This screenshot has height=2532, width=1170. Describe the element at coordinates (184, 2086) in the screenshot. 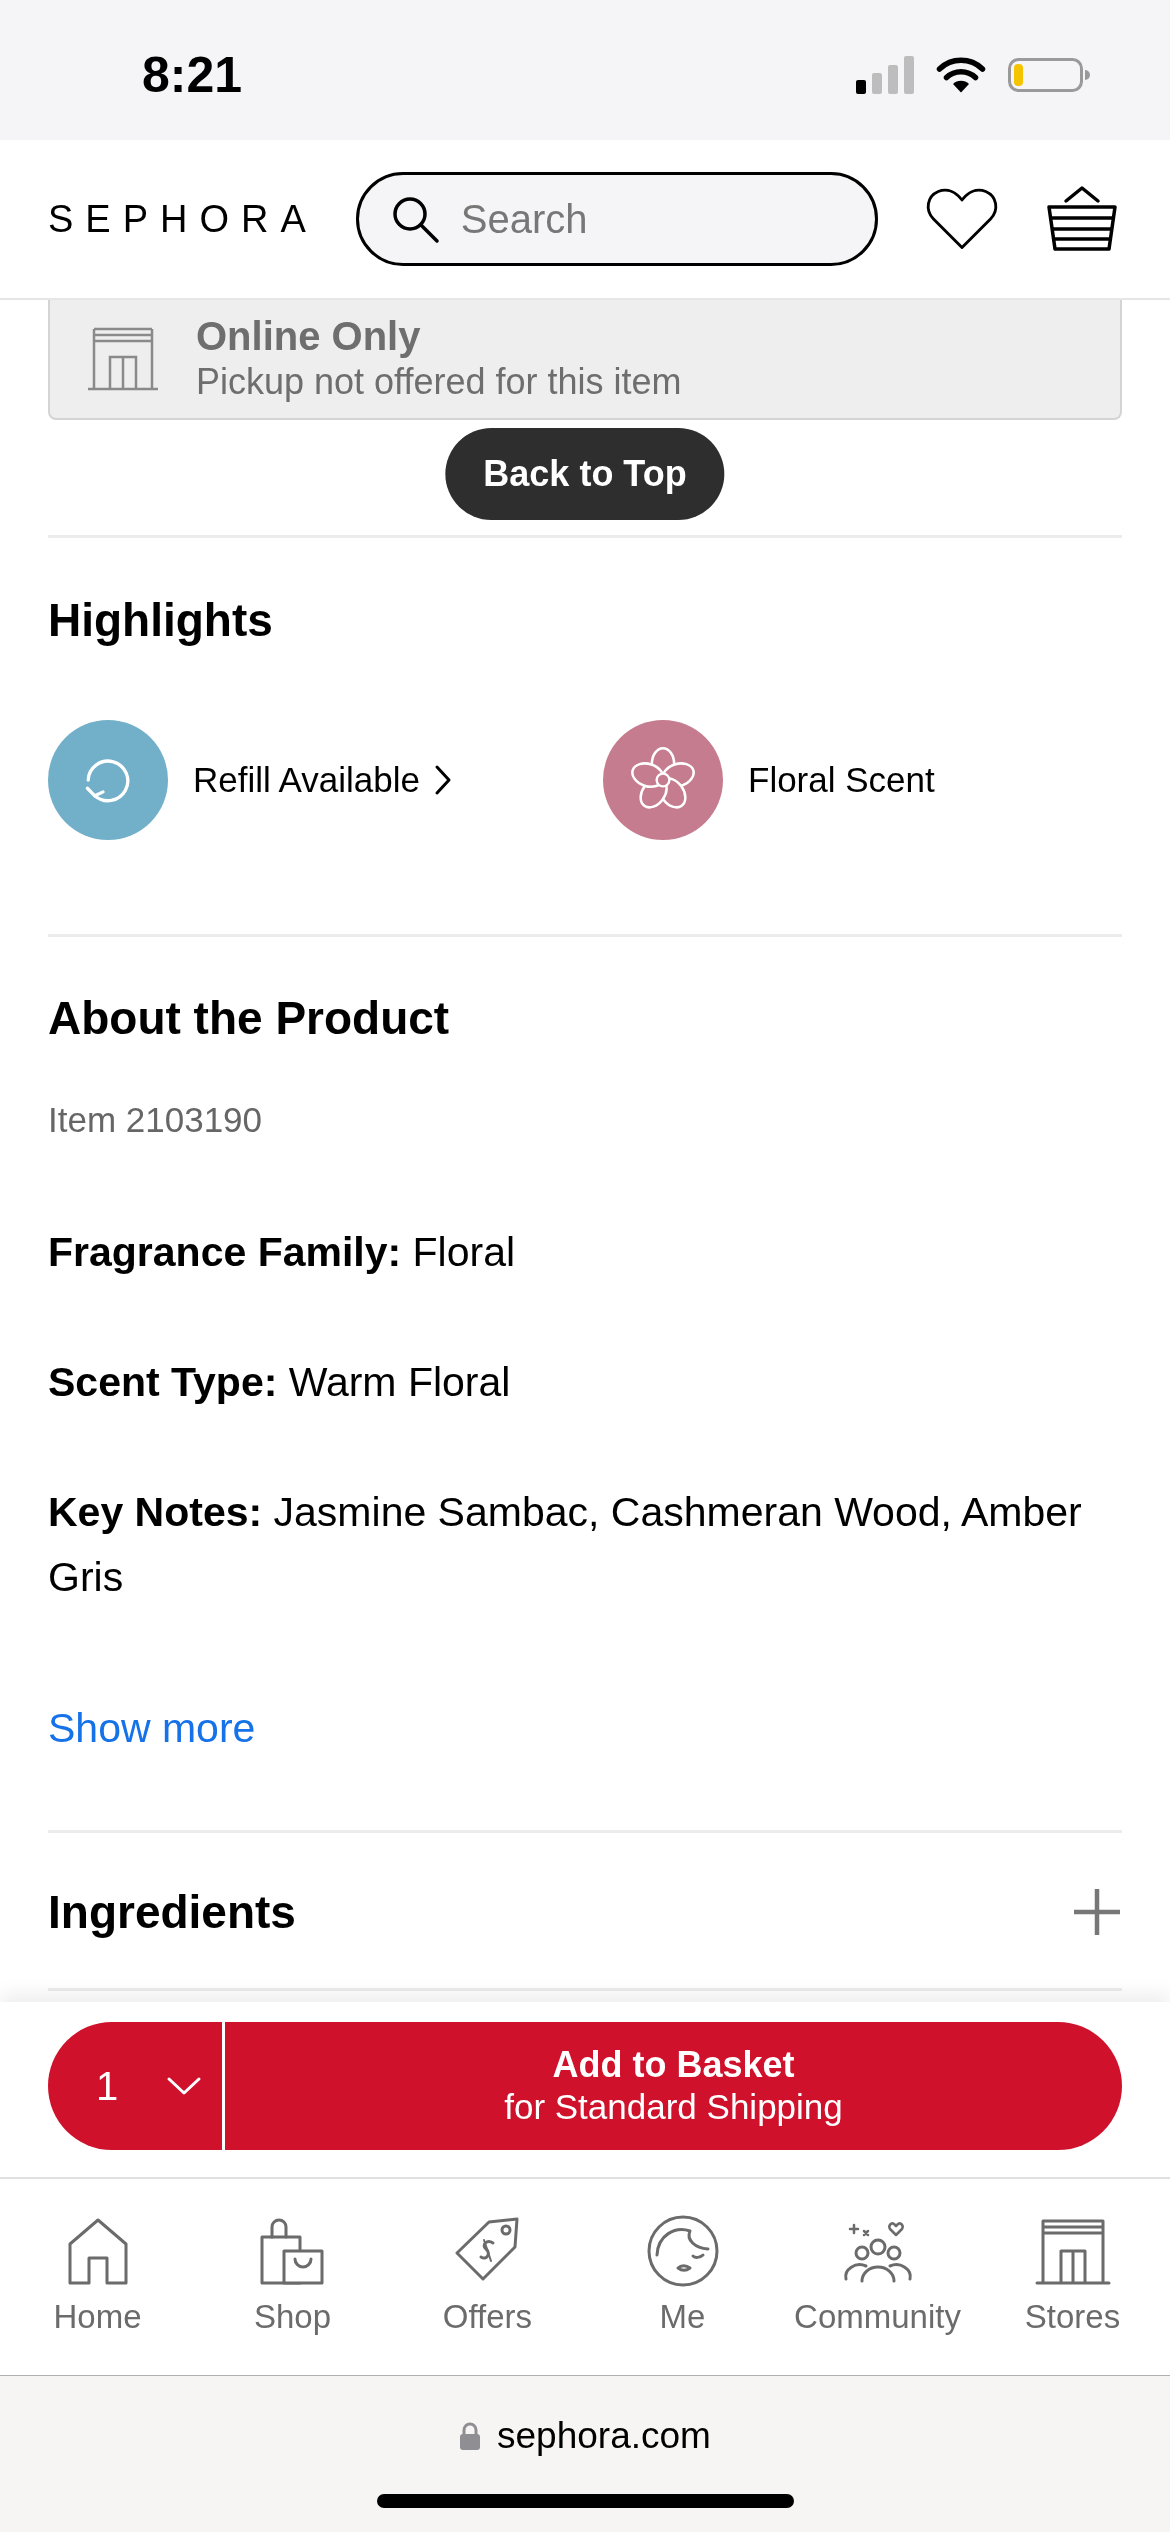

I see `chevron-down-icon` at that location.